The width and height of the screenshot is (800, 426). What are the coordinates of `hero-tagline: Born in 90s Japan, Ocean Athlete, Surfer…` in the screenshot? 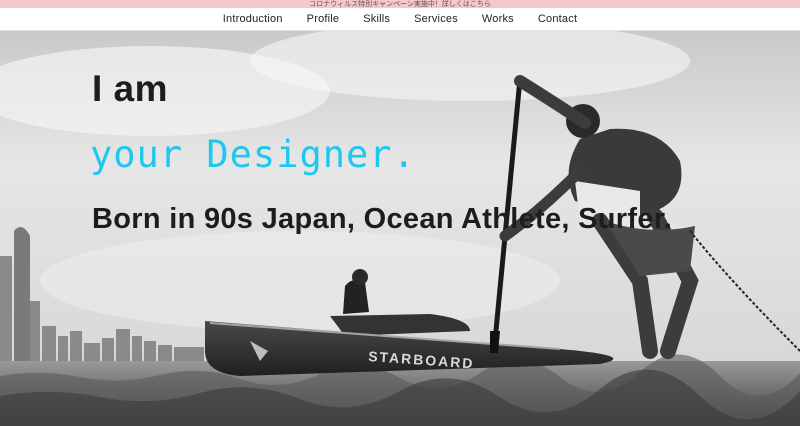 It's located at (382, 219).